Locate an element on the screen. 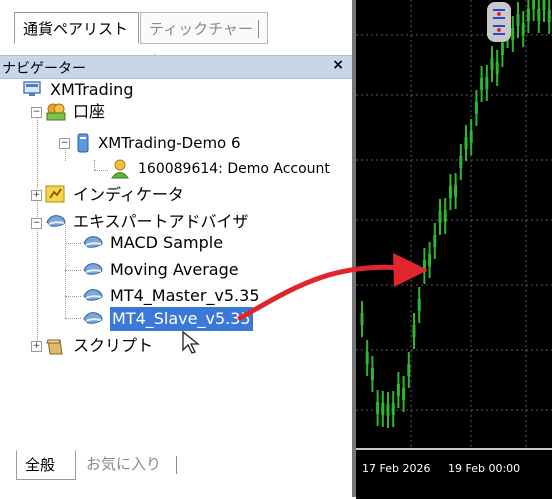 The height and width of the screenshot is (499, 552). tree-item-ea: MT4_Master_v5.35 is located at coordinates (171, 296).